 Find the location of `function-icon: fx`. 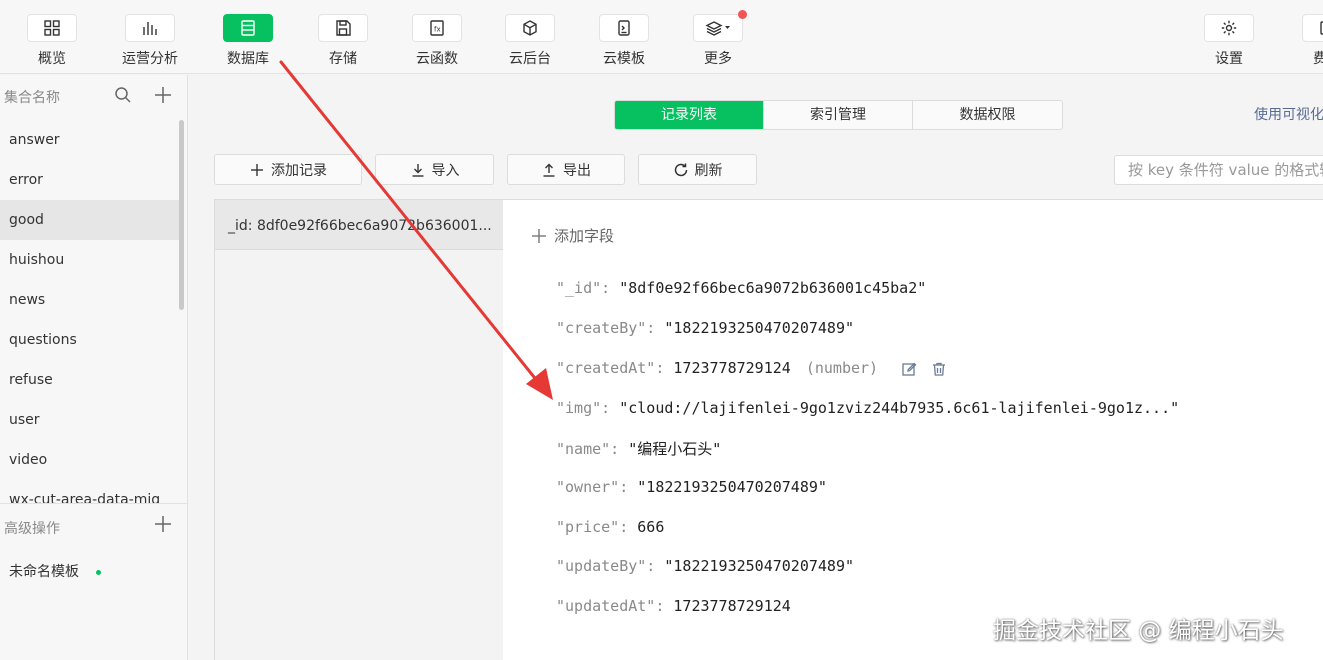

function-icon: fx is located at coordinates (437, 28).